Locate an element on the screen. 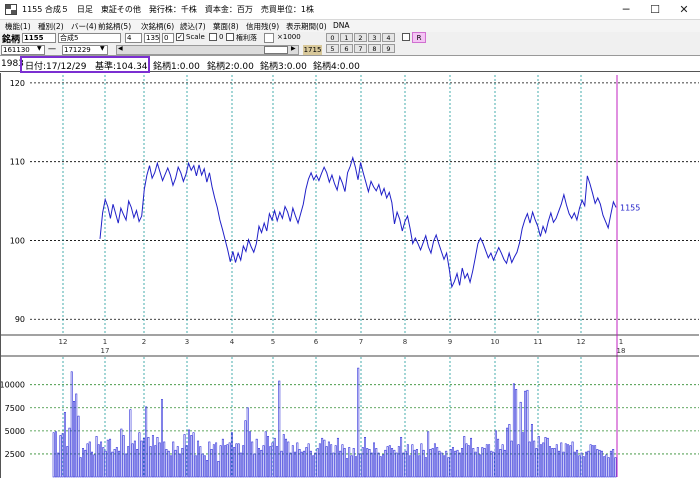 Image resolution: width=700 pixels, height=480 pixels. period-input: 4 is located at coordinates (133, 38).